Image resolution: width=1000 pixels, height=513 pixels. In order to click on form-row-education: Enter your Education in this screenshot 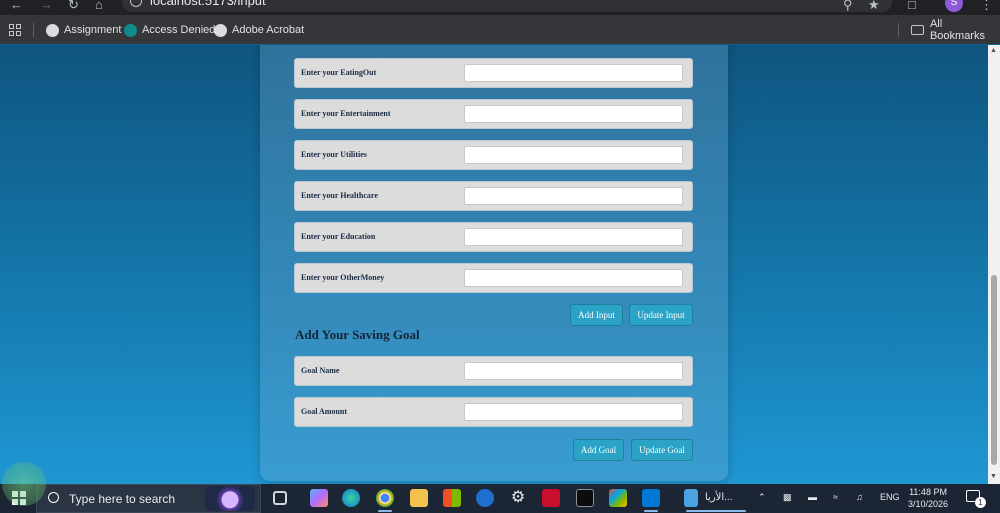, I will do `click(493, 237)`.